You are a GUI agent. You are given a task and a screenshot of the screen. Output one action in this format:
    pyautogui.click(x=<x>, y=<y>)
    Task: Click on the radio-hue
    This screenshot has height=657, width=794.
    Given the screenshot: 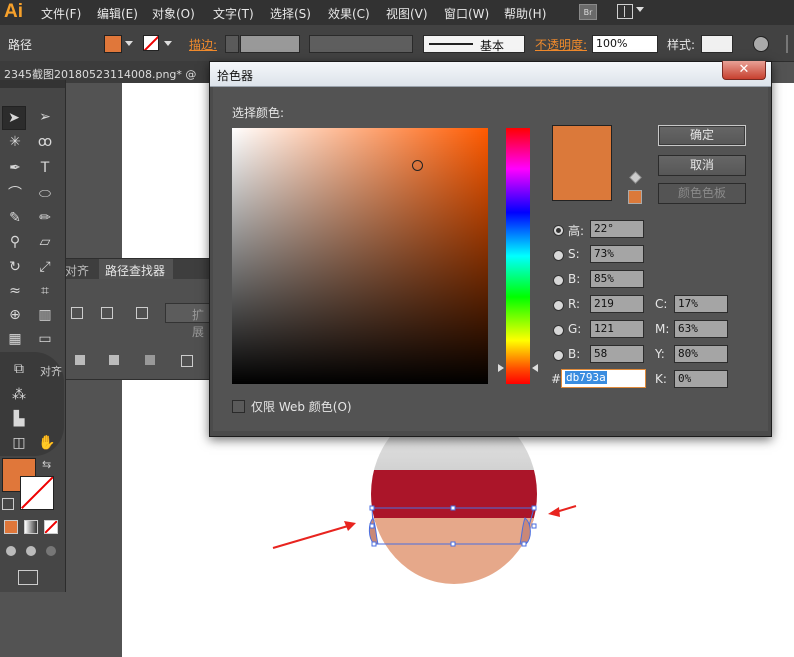 What is the action you would take?
    pyautogui.click(x=558, y=230)
    